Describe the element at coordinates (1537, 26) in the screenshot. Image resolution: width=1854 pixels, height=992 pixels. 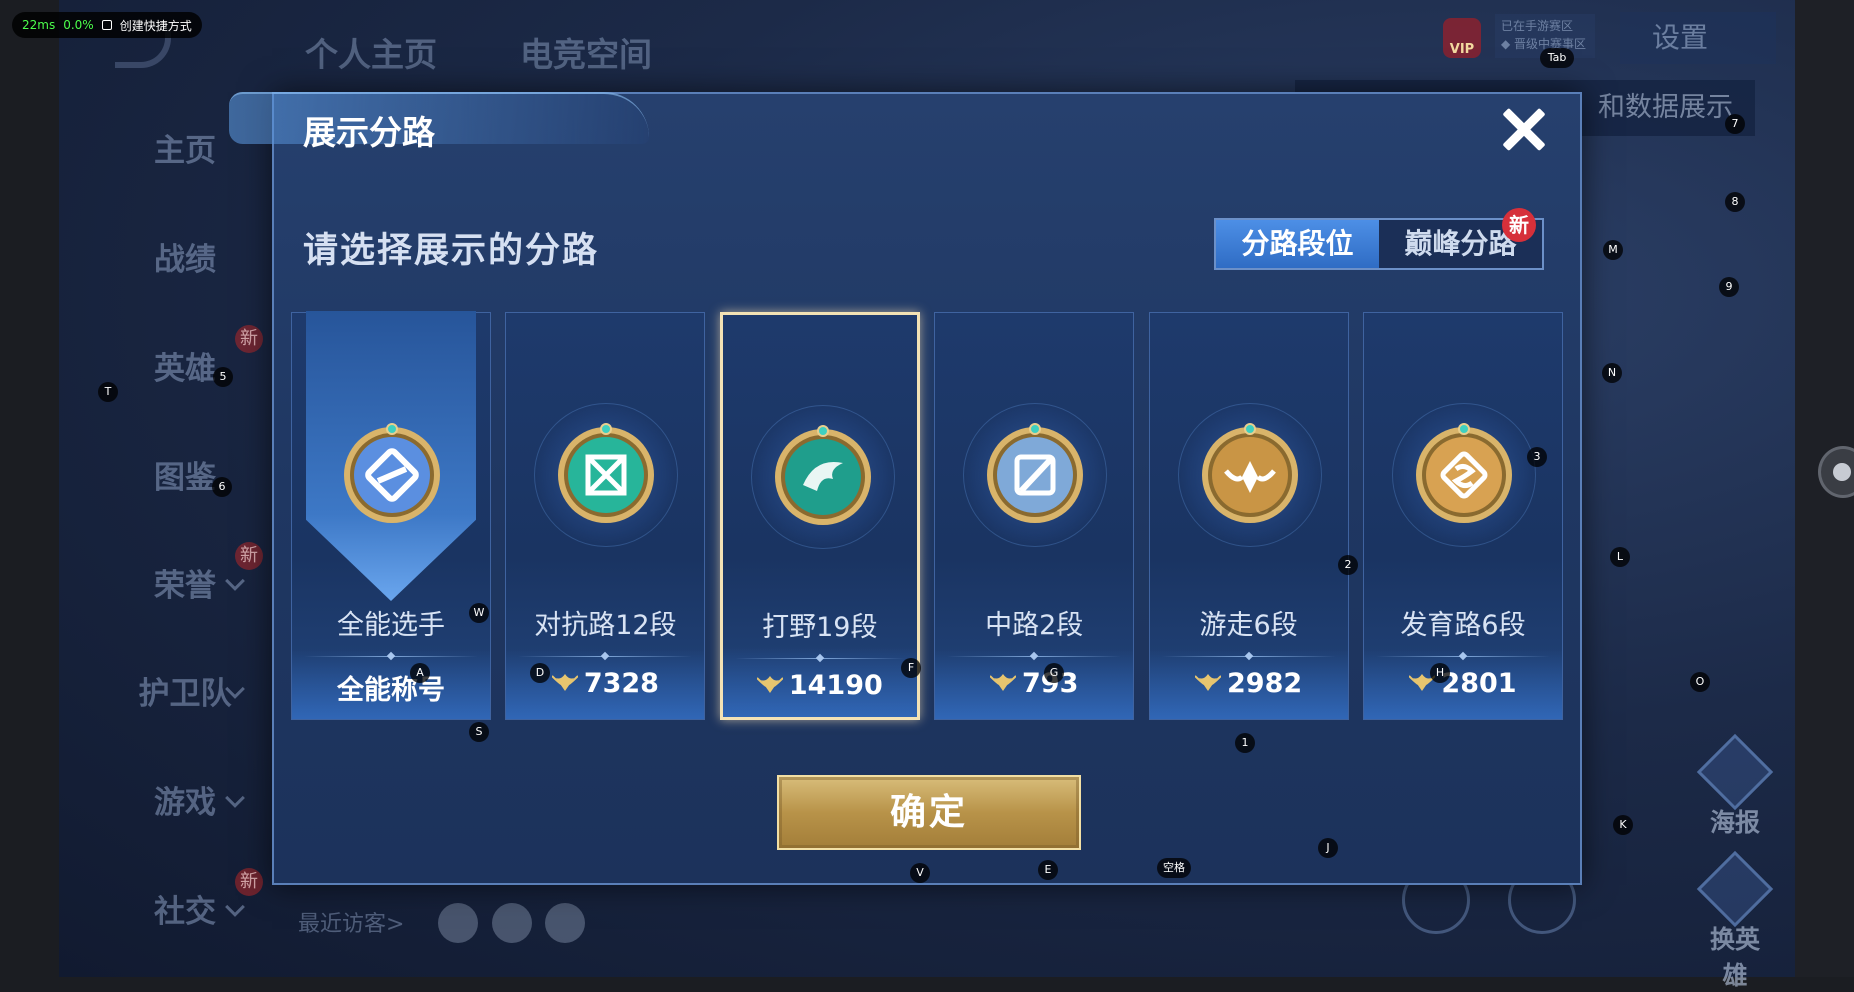
I see `vip-info-line1: 已在手游赛区` at that location.